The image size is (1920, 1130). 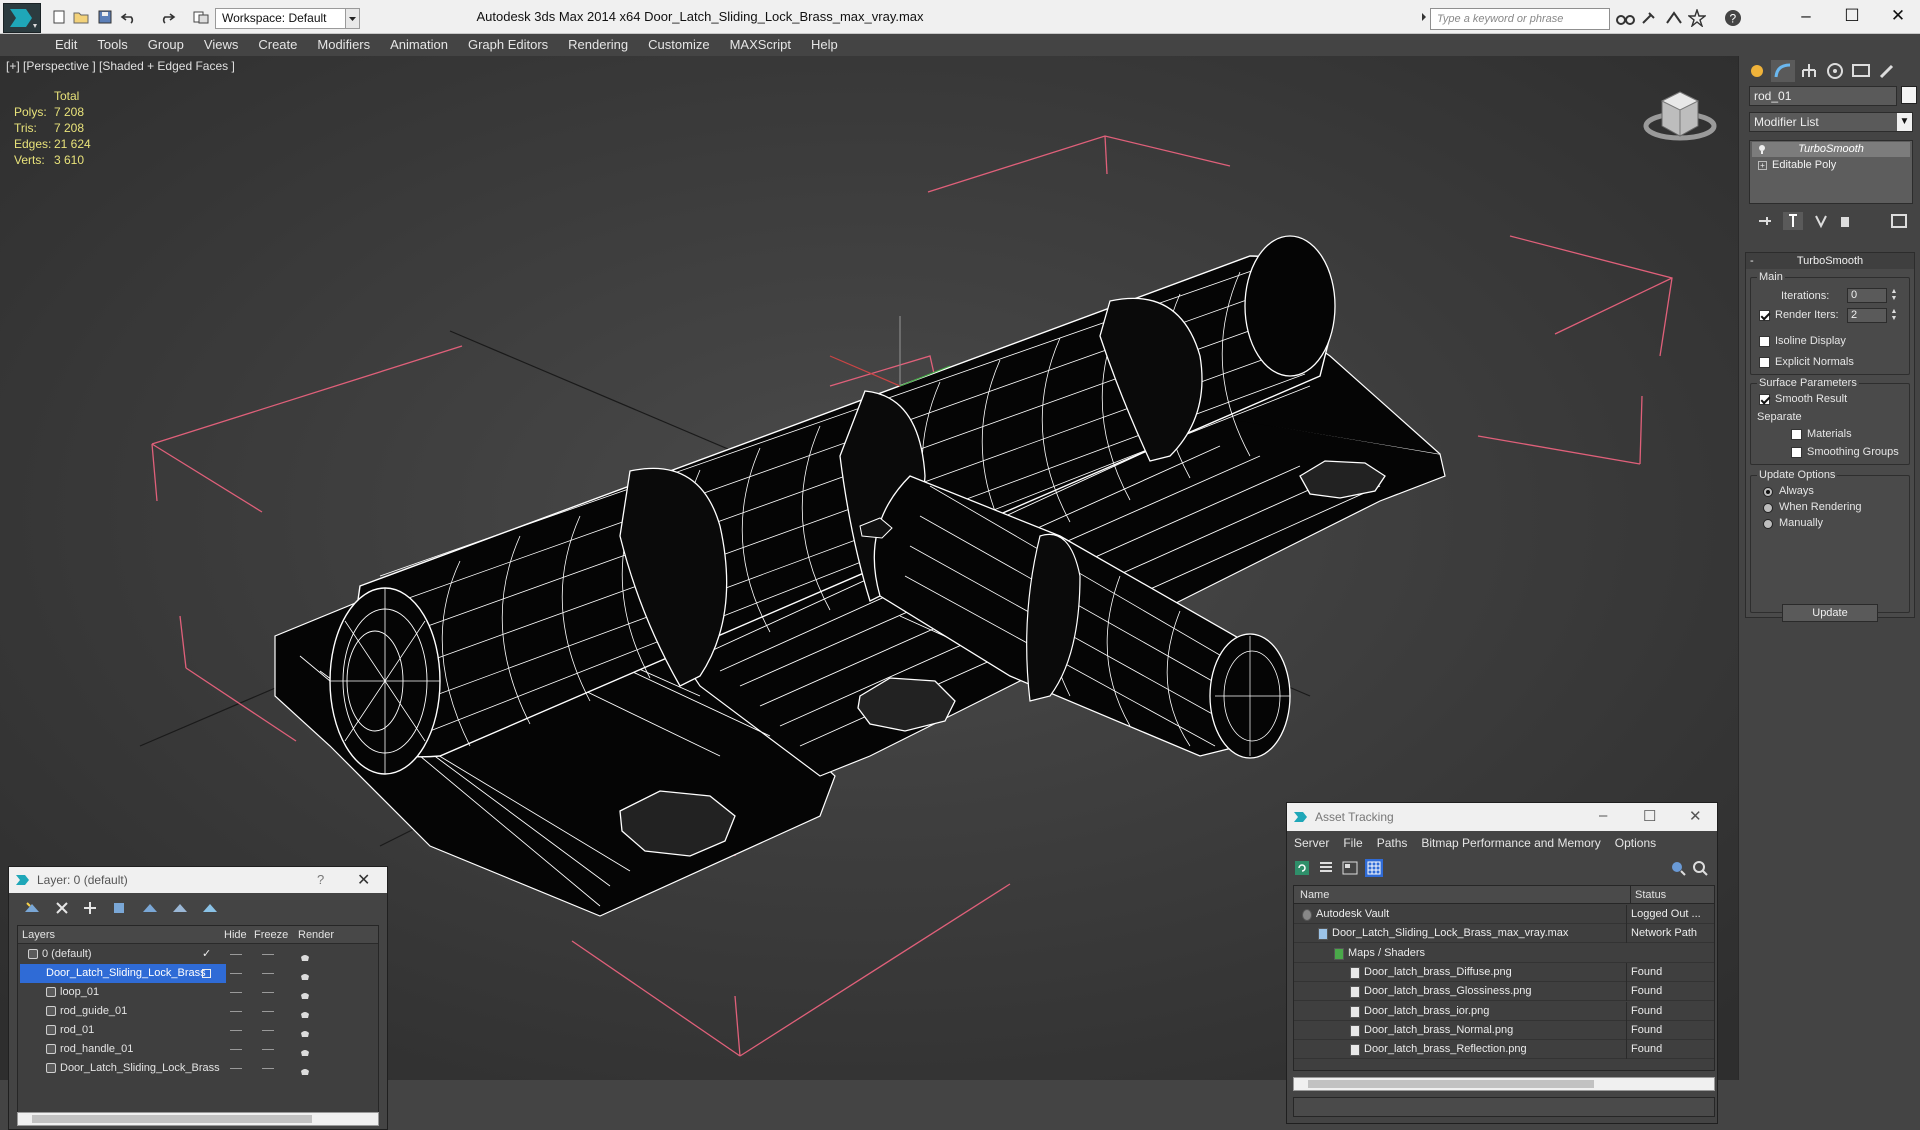 I want to click on maximize-button: ☐, so click(x=1852, y=16).